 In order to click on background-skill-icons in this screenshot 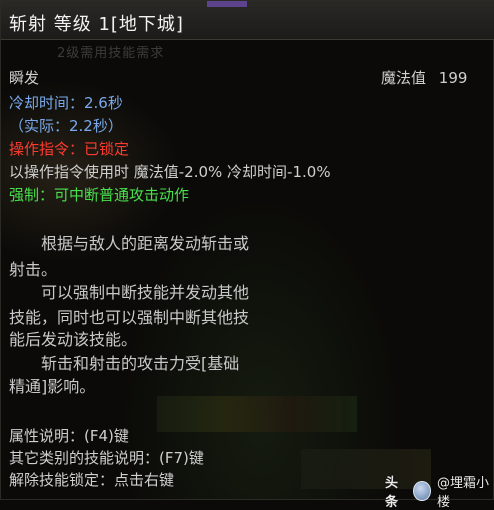, I will do `click(257, 414)`.